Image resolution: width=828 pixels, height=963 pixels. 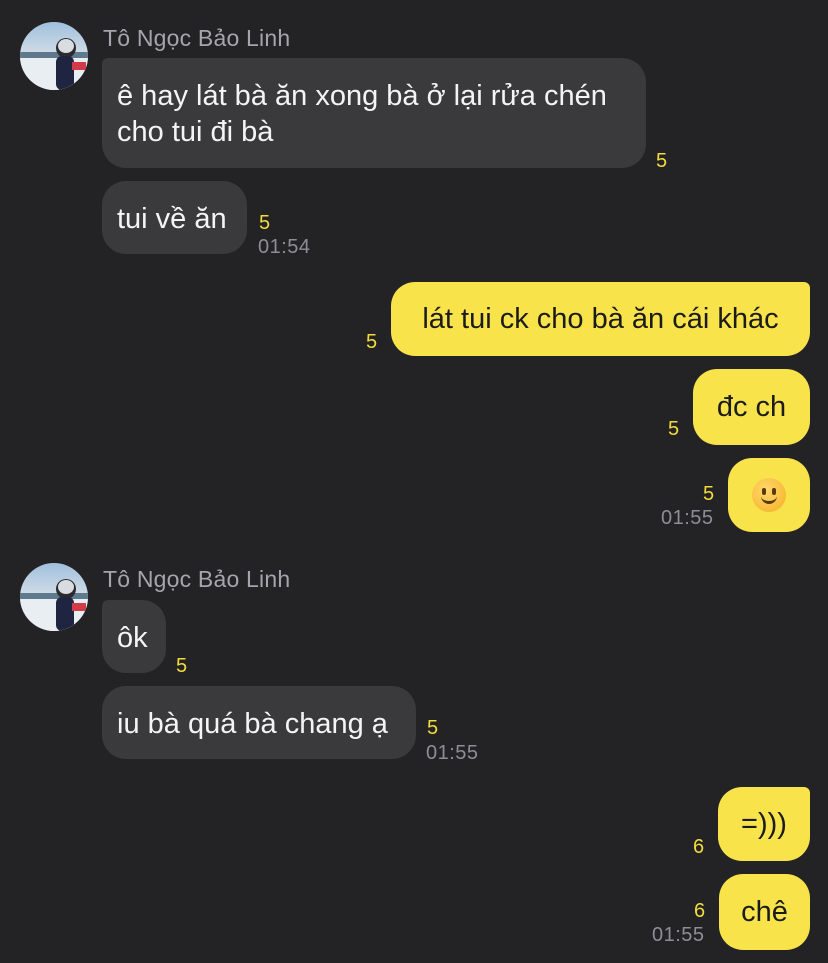 I want to click on slightly-smiling-face-emoji, so click(x=769, y=495).